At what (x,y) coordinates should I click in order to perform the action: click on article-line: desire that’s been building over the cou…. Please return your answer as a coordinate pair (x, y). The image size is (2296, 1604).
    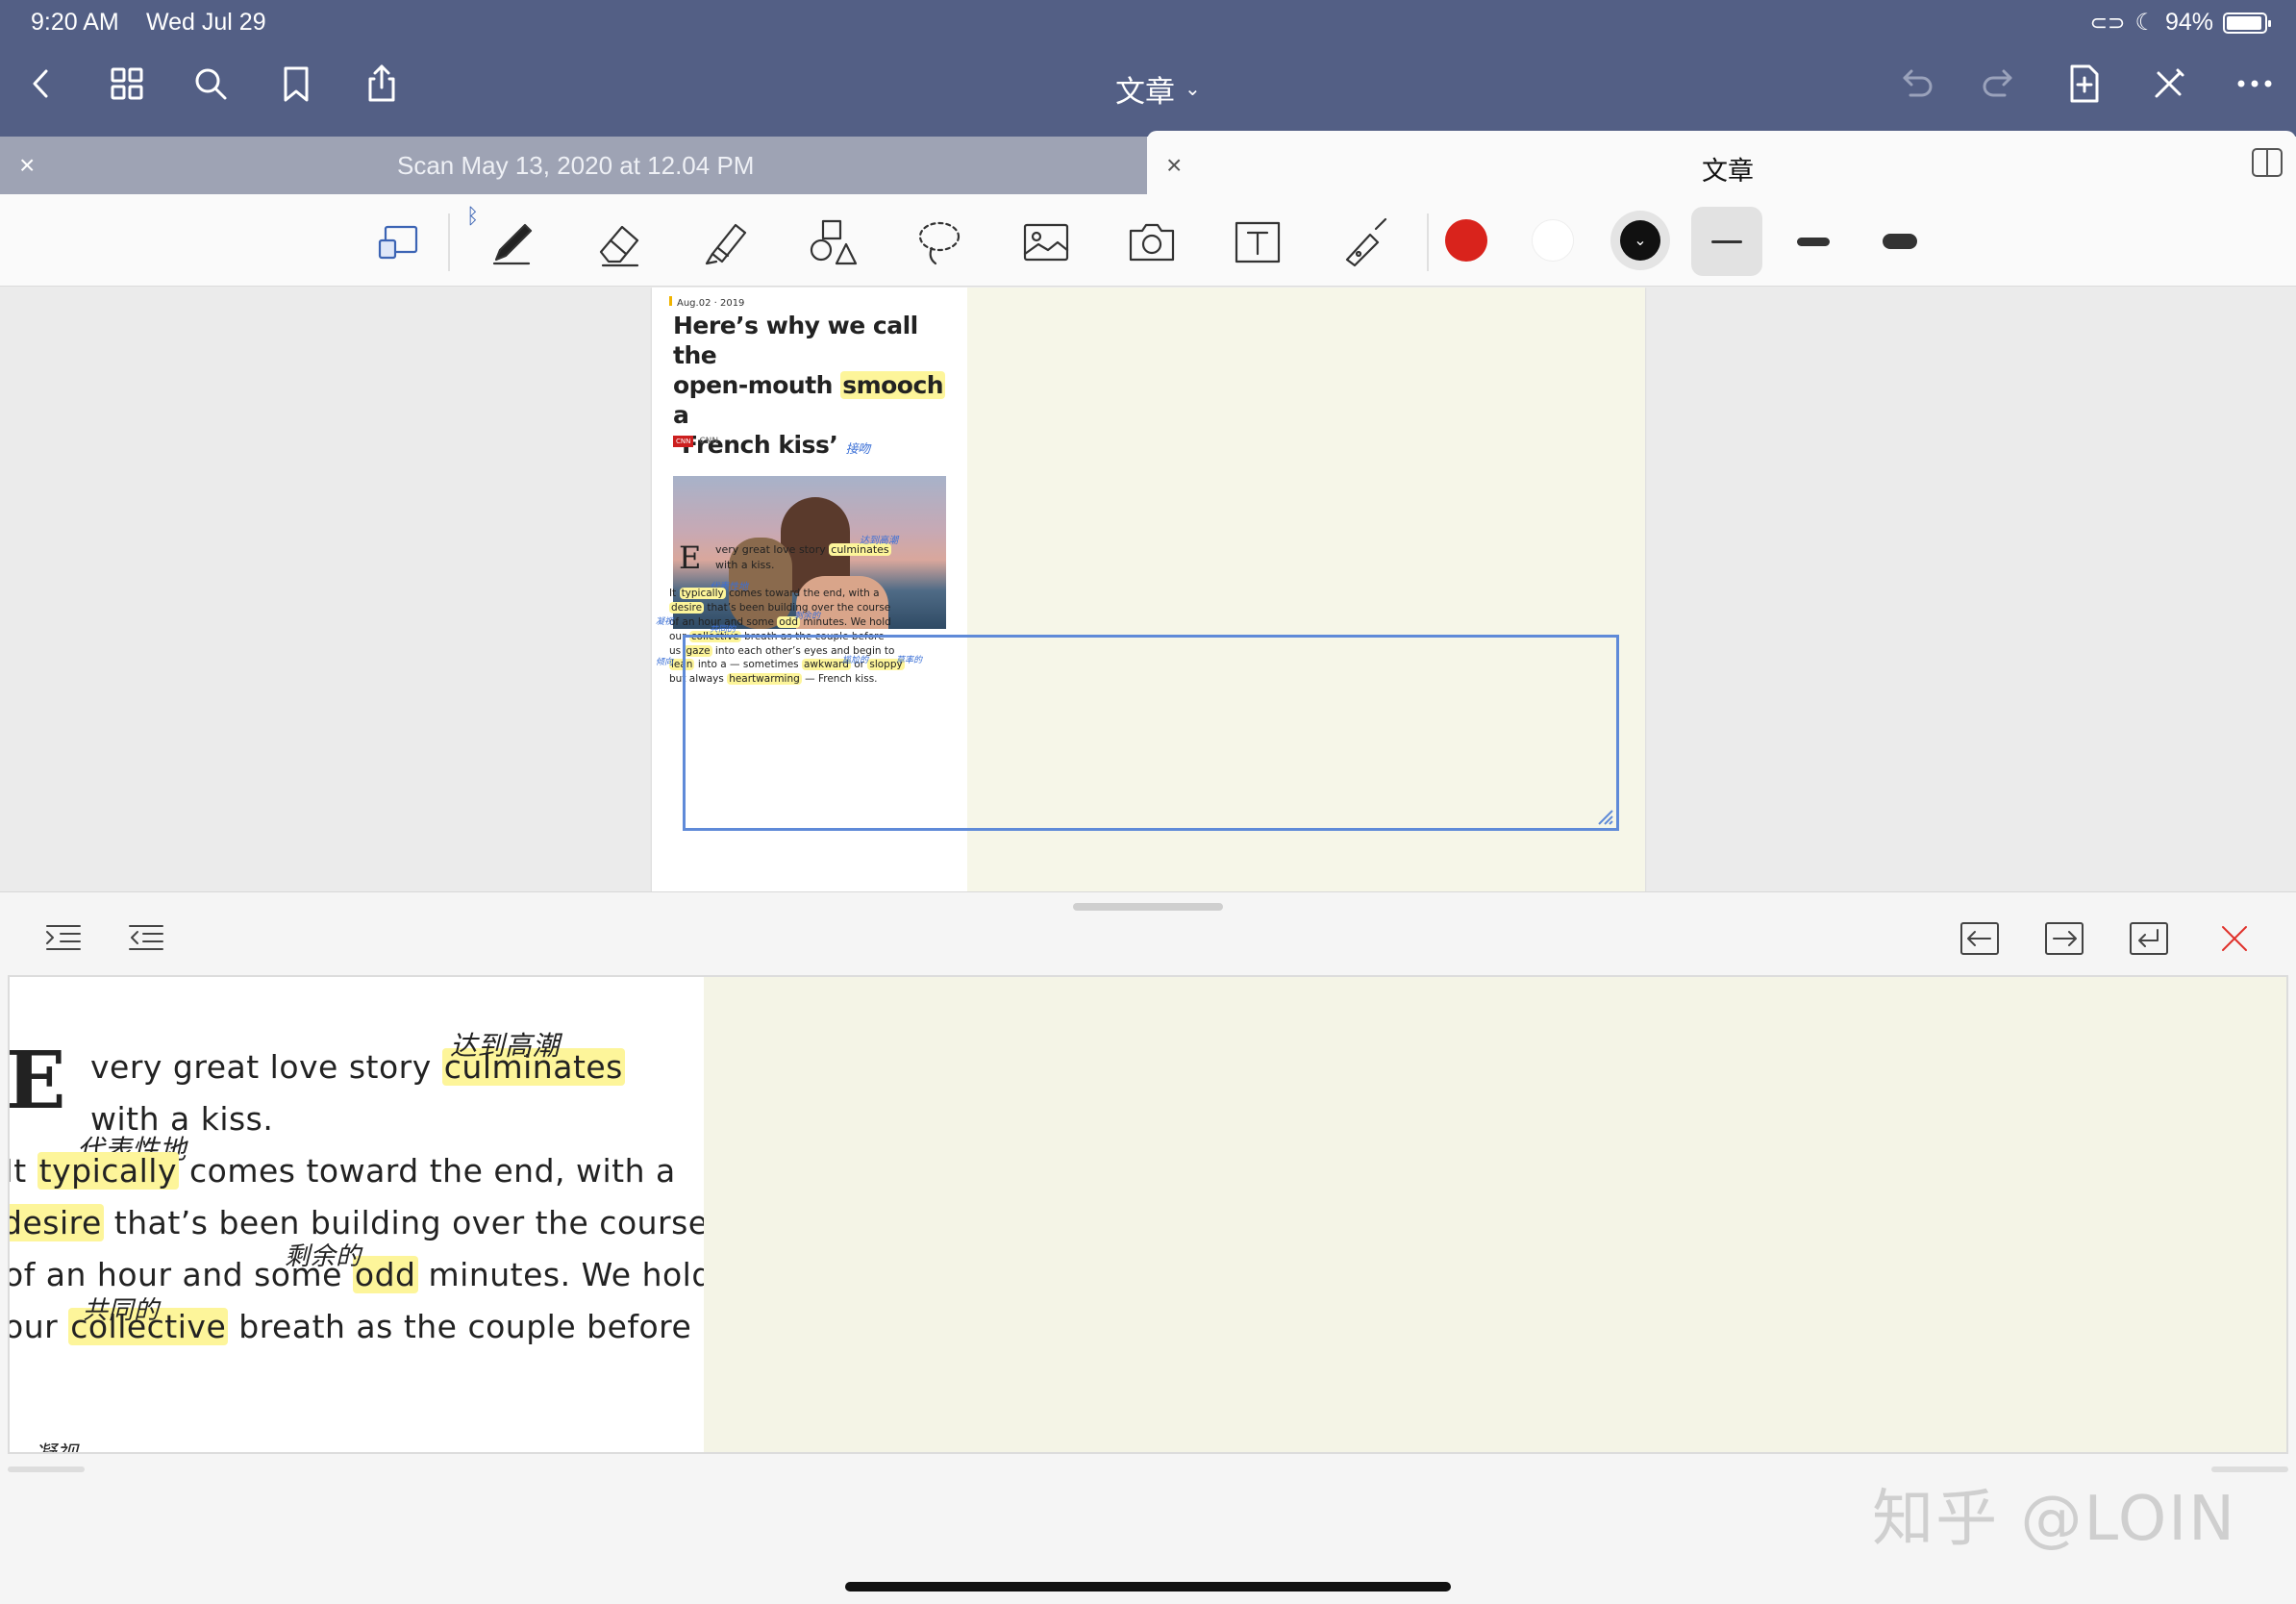
    Looking at the image, I should click on (780, 608).